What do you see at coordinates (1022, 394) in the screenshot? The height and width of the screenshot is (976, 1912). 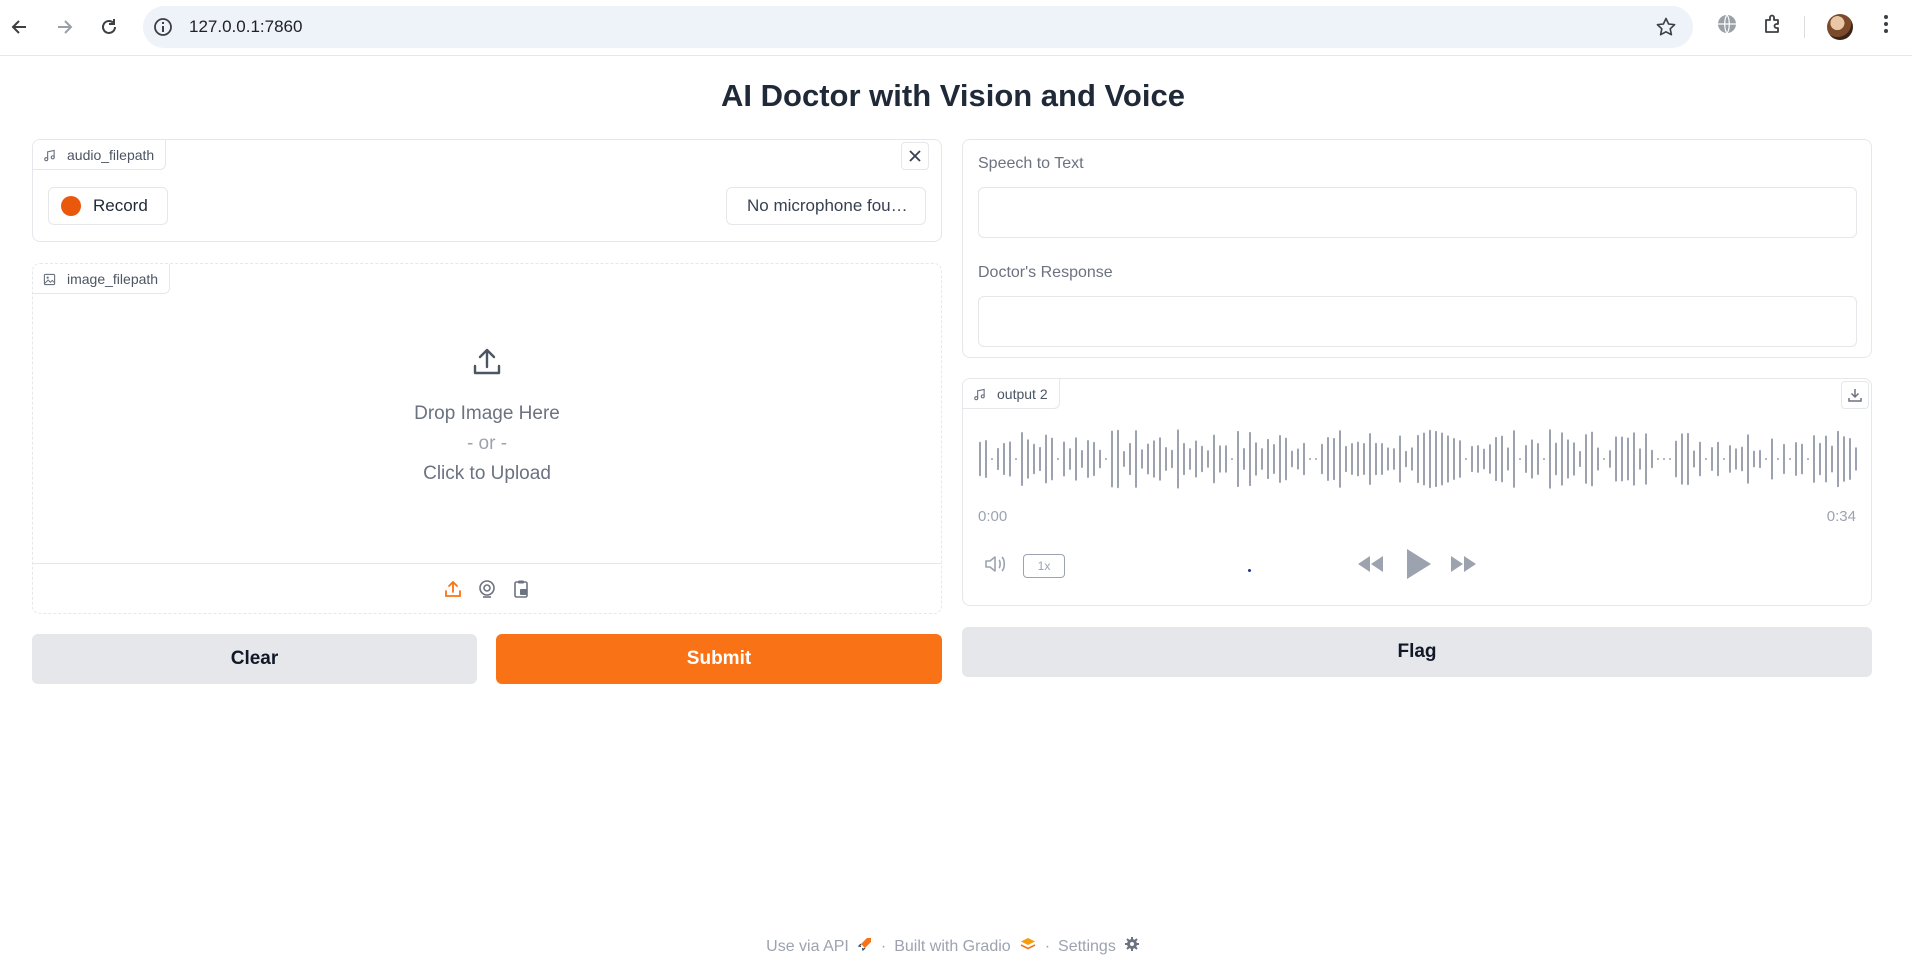 I see `audio-output-label-text: output 2` at bounding box center [1022, 394].